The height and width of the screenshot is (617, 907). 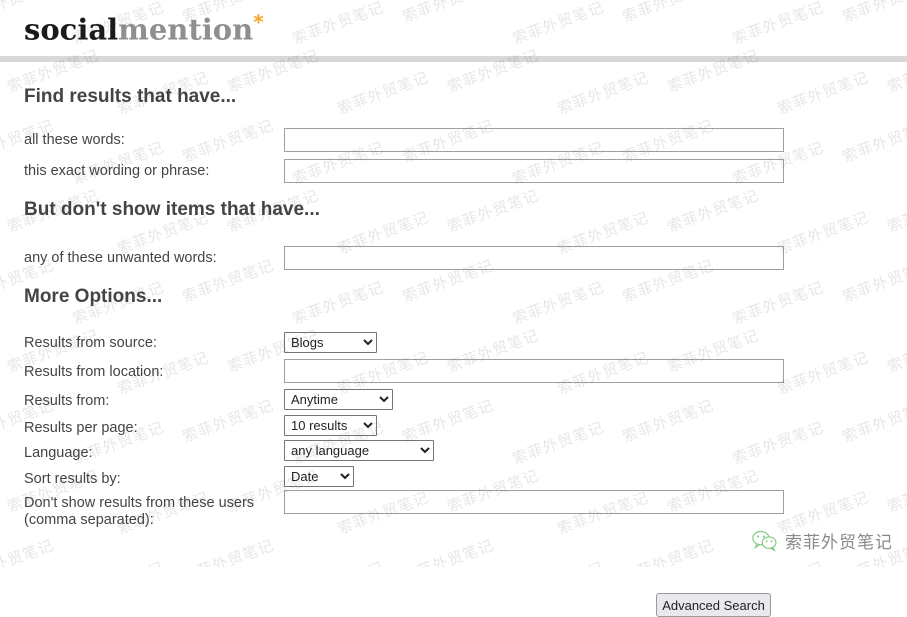 What do you see at coordinates (120, 258) in the screenshot?
I see `label-unwanted-words: any of these unwanted words:` at bounding box center [120, 258].